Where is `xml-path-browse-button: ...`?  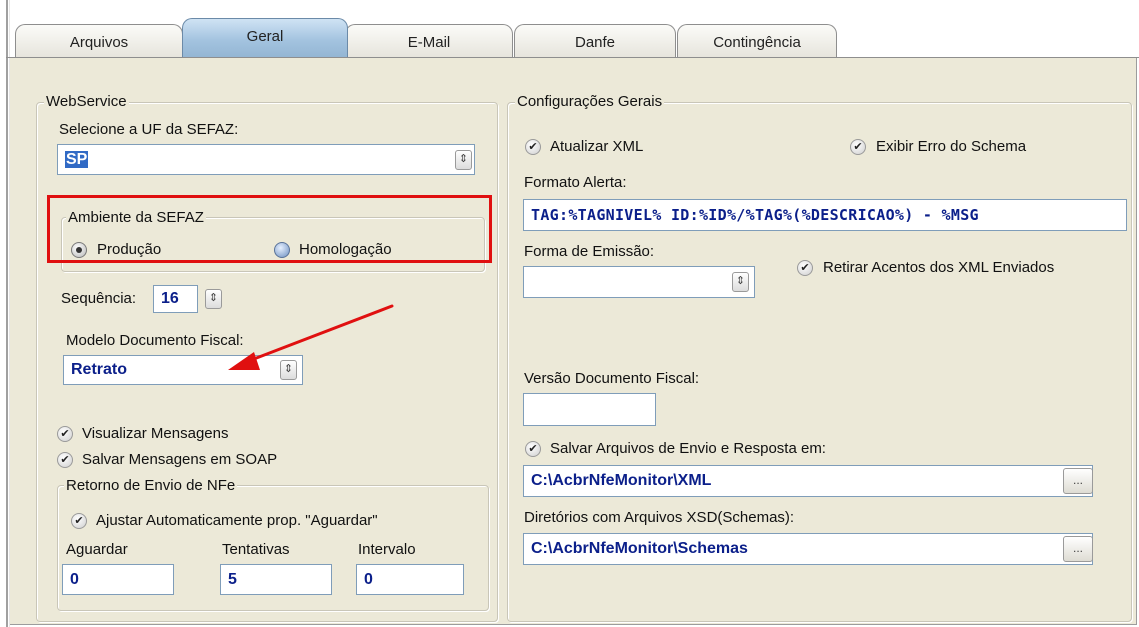
xml-path-browse-button: ... is located at coordinates (1078, 481).